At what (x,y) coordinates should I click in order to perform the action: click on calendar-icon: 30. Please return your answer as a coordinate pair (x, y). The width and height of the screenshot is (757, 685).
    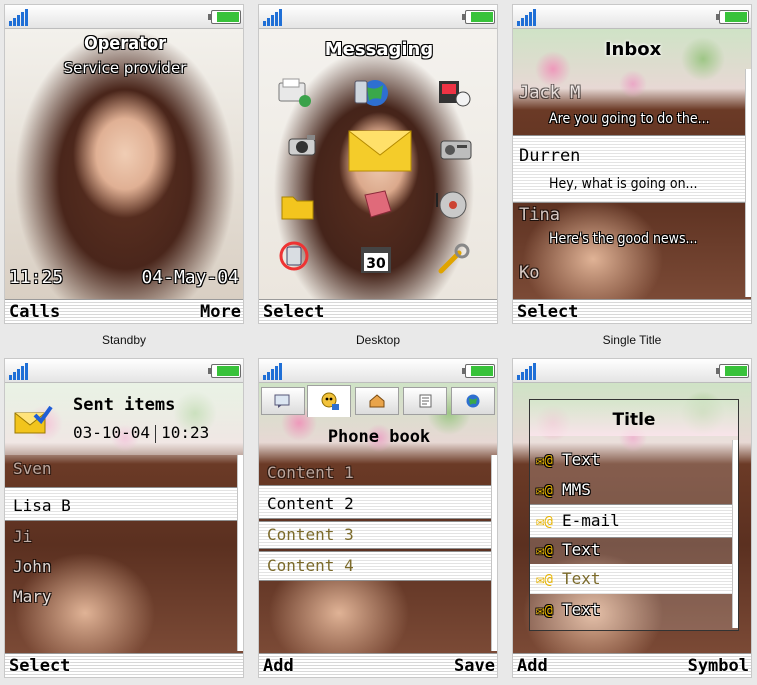
    Looking at the image, I should click on (376, 260).